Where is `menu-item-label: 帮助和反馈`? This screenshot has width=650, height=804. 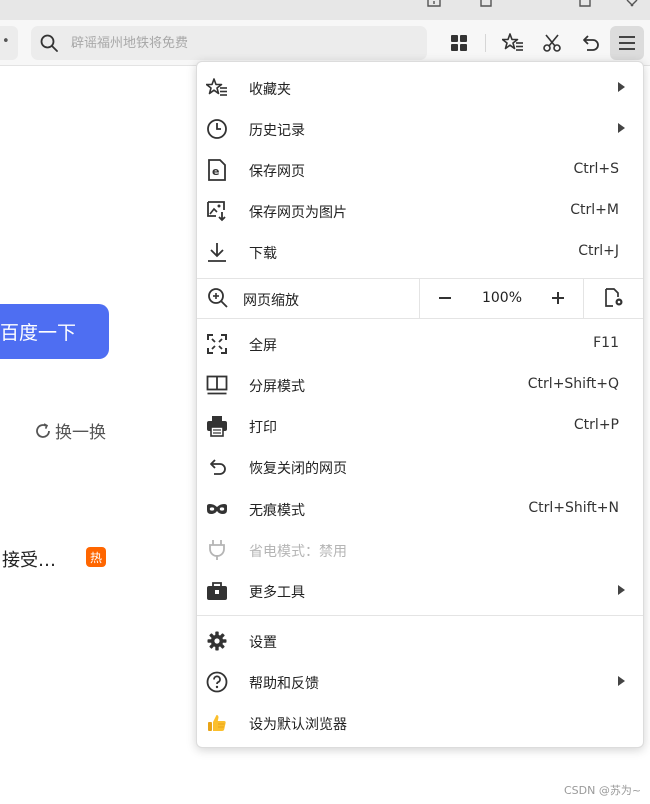
menu-item-label: 帮助和反馈 is located at coordinates (284, 684).